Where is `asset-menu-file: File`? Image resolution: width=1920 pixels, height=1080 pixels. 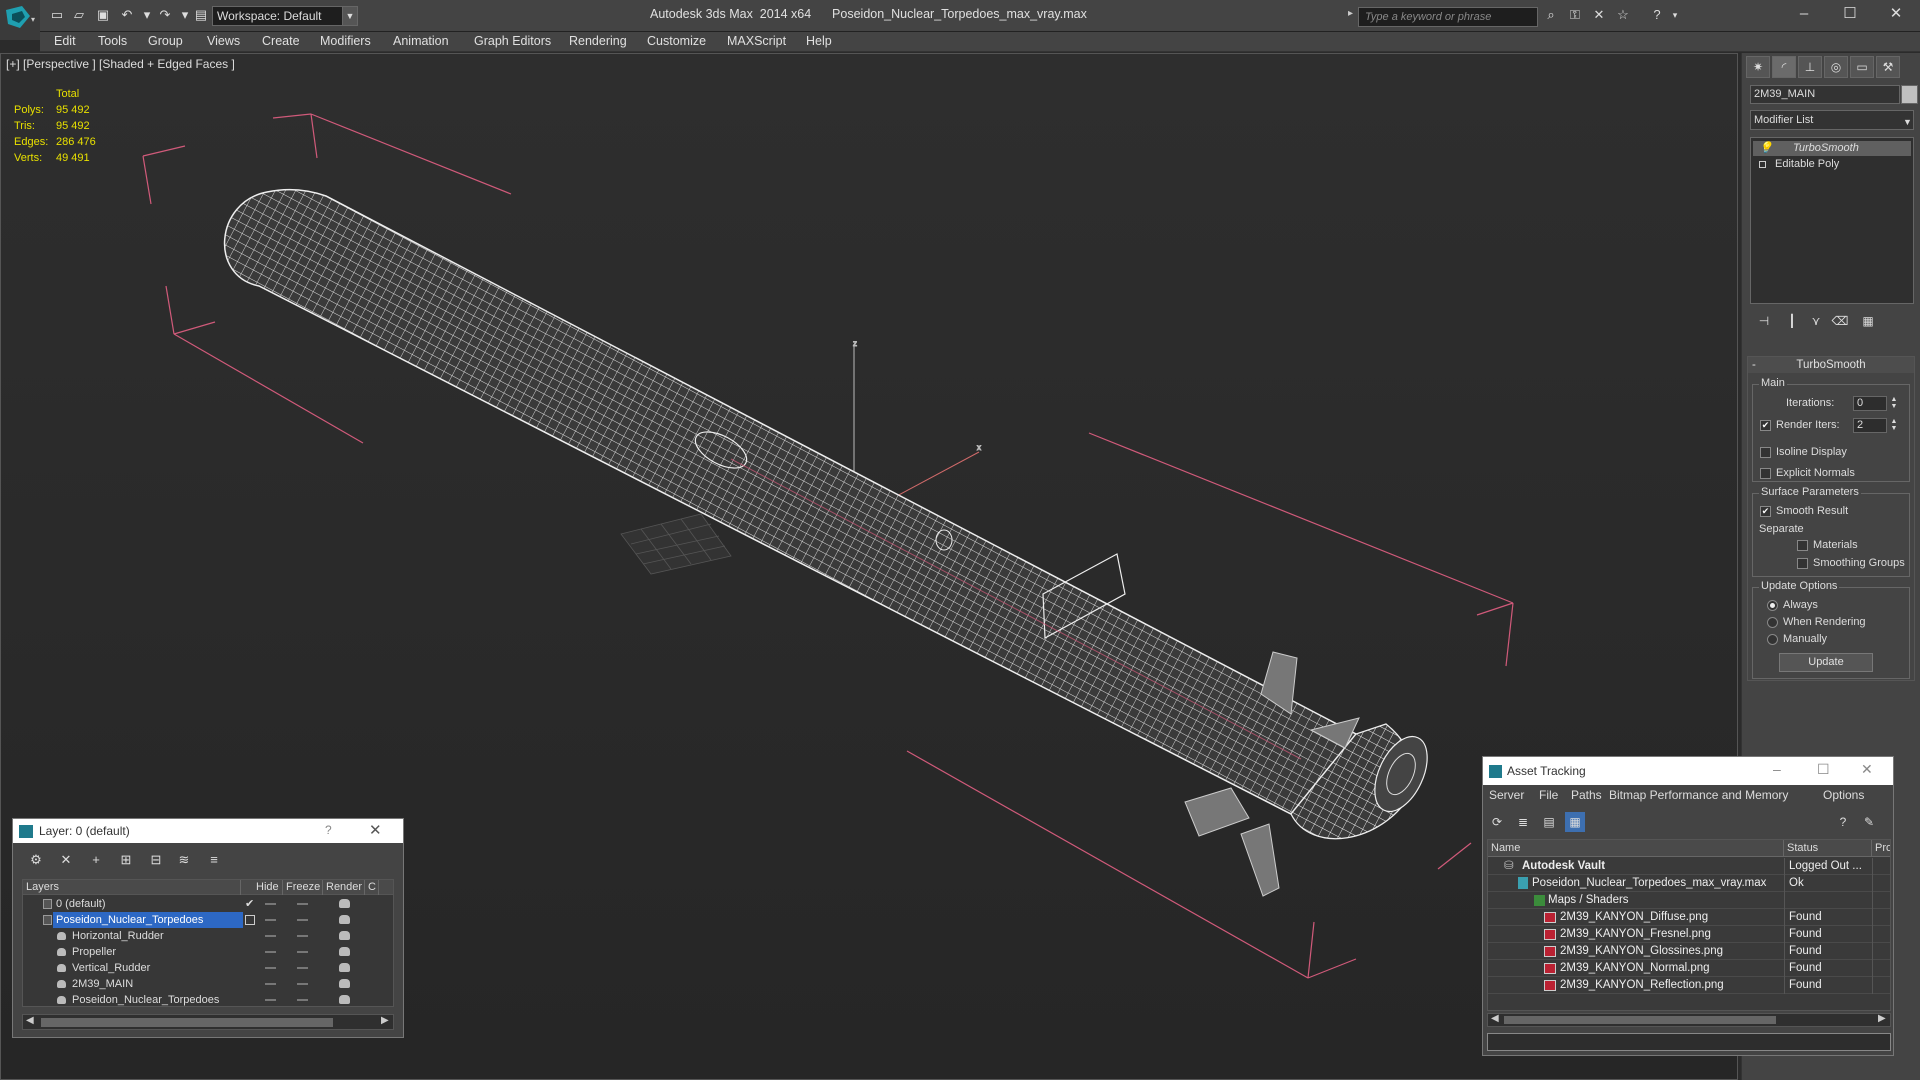
asset-menu-file: File is located at coordinates (1548, 795).